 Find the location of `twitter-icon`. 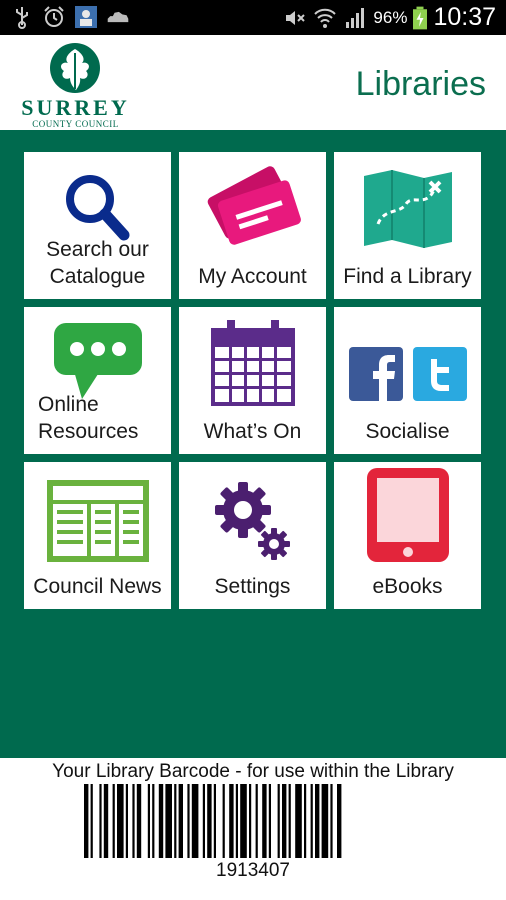

twitter-icon is located at coordinates (439, 374).